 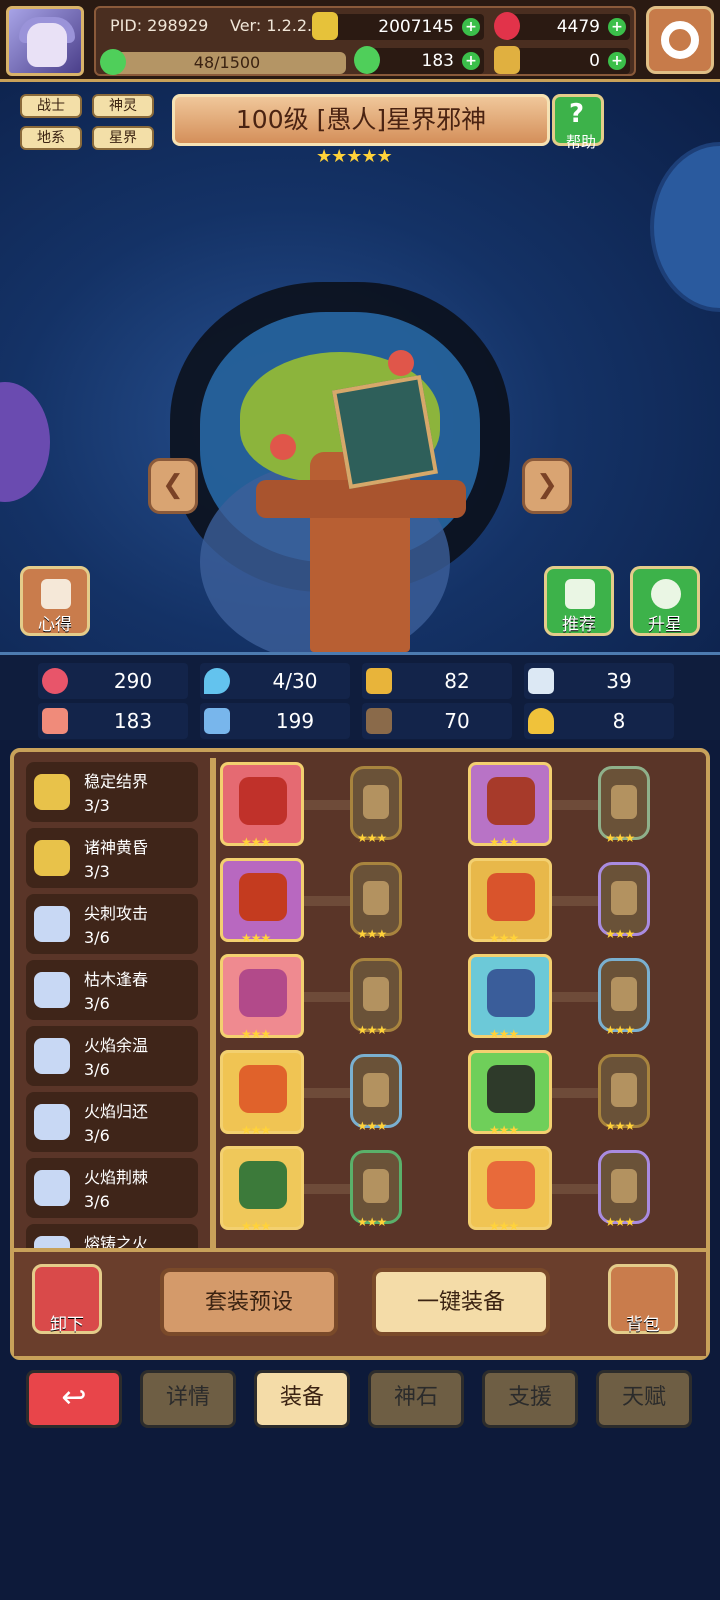 What do you see at coordinates (547, 486) in the screenshot?
I see `next-hero-button: ❯` at bounding box center [547, 486].